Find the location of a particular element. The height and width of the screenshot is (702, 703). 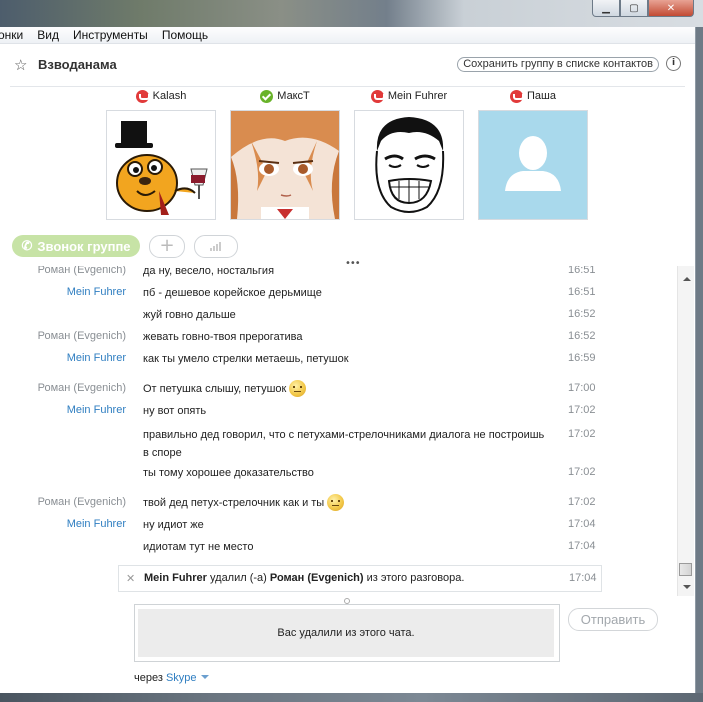

message-text: да ну, весело, ностальгия is located at coordinates (348, 273).